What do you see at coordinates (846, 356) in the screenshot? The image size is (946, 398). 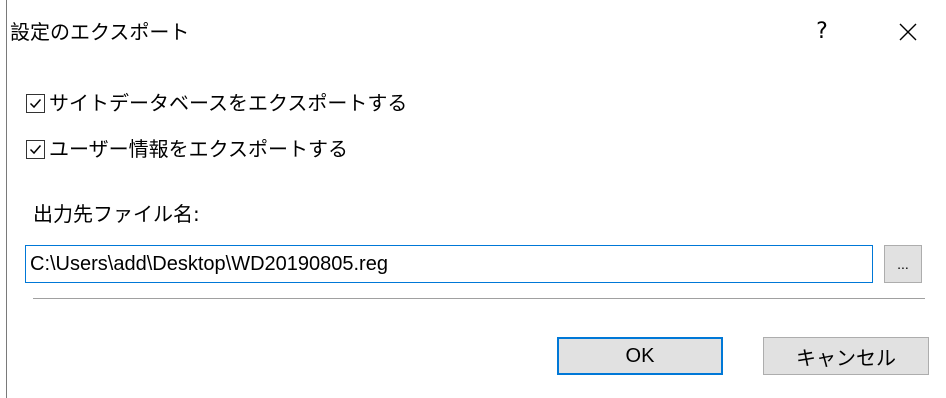 I see `cancel-button: キャンセル` at bounding box center [846, 356].